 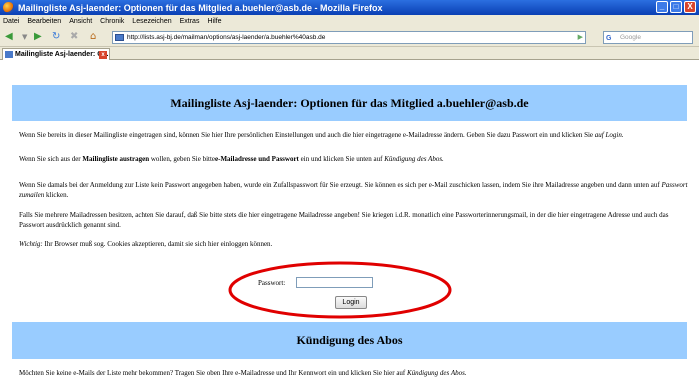 I want to click on menu-ansicht: Ansicht, so click(x=80, y=21).